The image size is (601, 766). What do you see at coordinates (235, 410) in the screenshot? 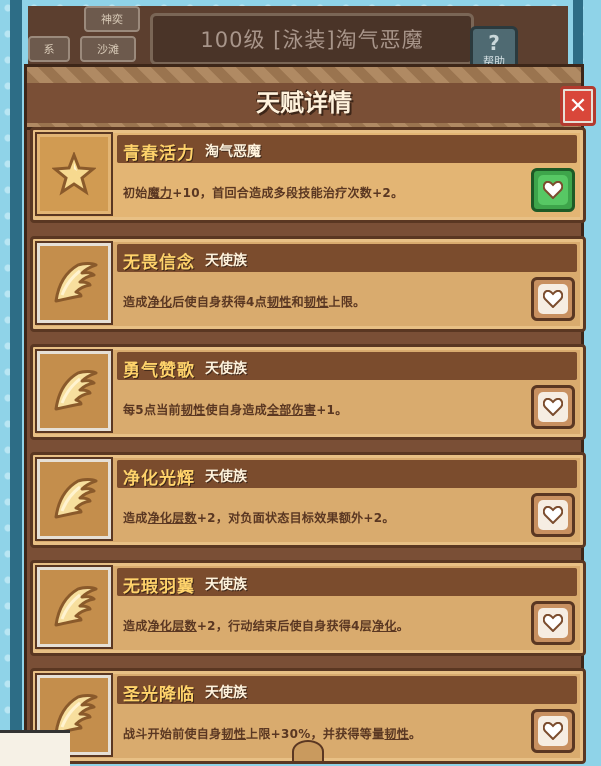
I see `talent-description: 每5点当前韧性使自身造成全部伤害+1。` at bounding box center [235, 410].